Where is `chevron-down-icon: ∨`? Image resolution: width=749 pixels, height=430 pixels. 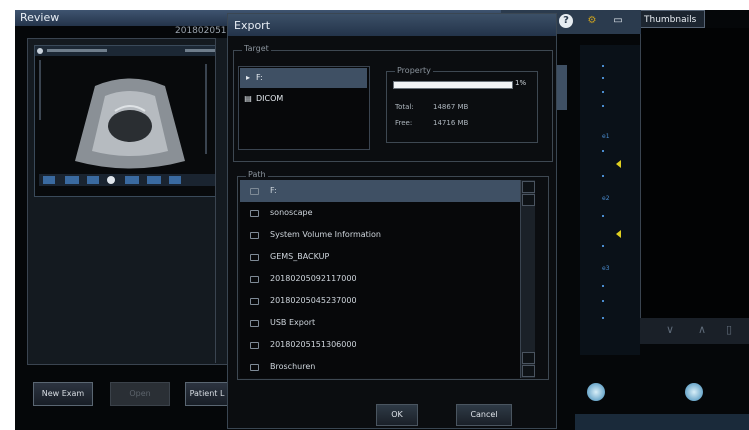 chevron-down-icon: ∨ is located at coordinates (670, 329).